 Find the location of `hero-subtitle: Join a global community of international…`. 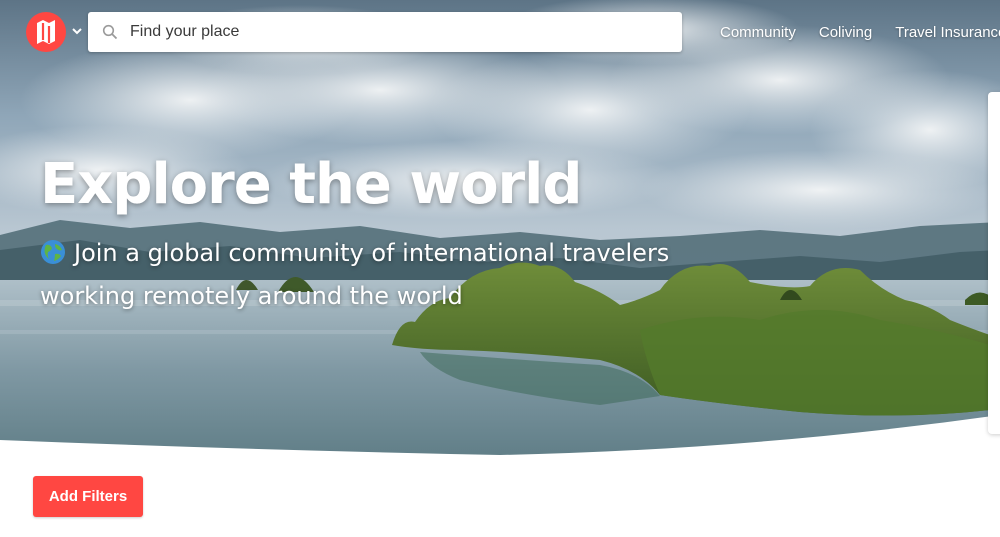

hero-subtitle: Join a global community of international… is located at coordinates (380, 275).